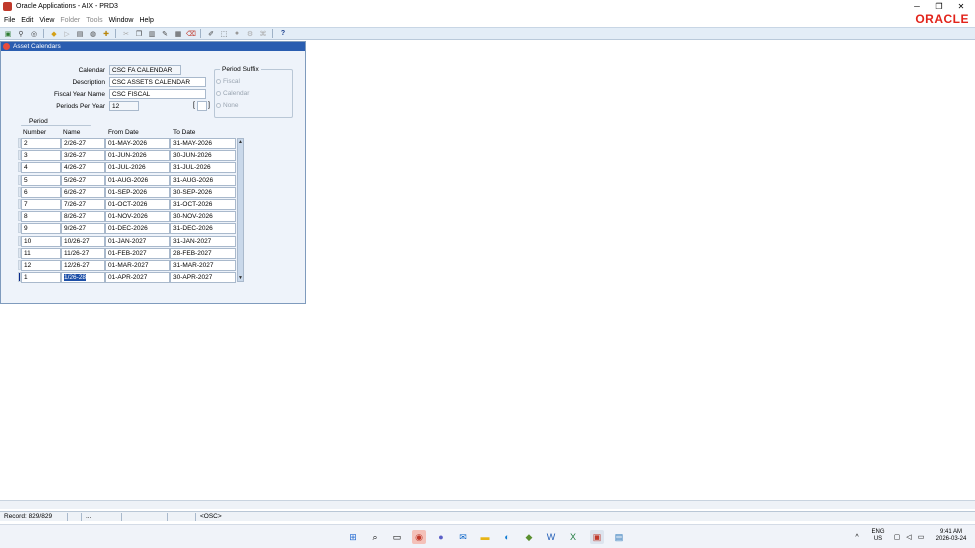 This screenshot has width=975, height=548. Describe the element at coordinates (619, 537) in the screenshot. I see `notepad-icon: ▤` at that location.